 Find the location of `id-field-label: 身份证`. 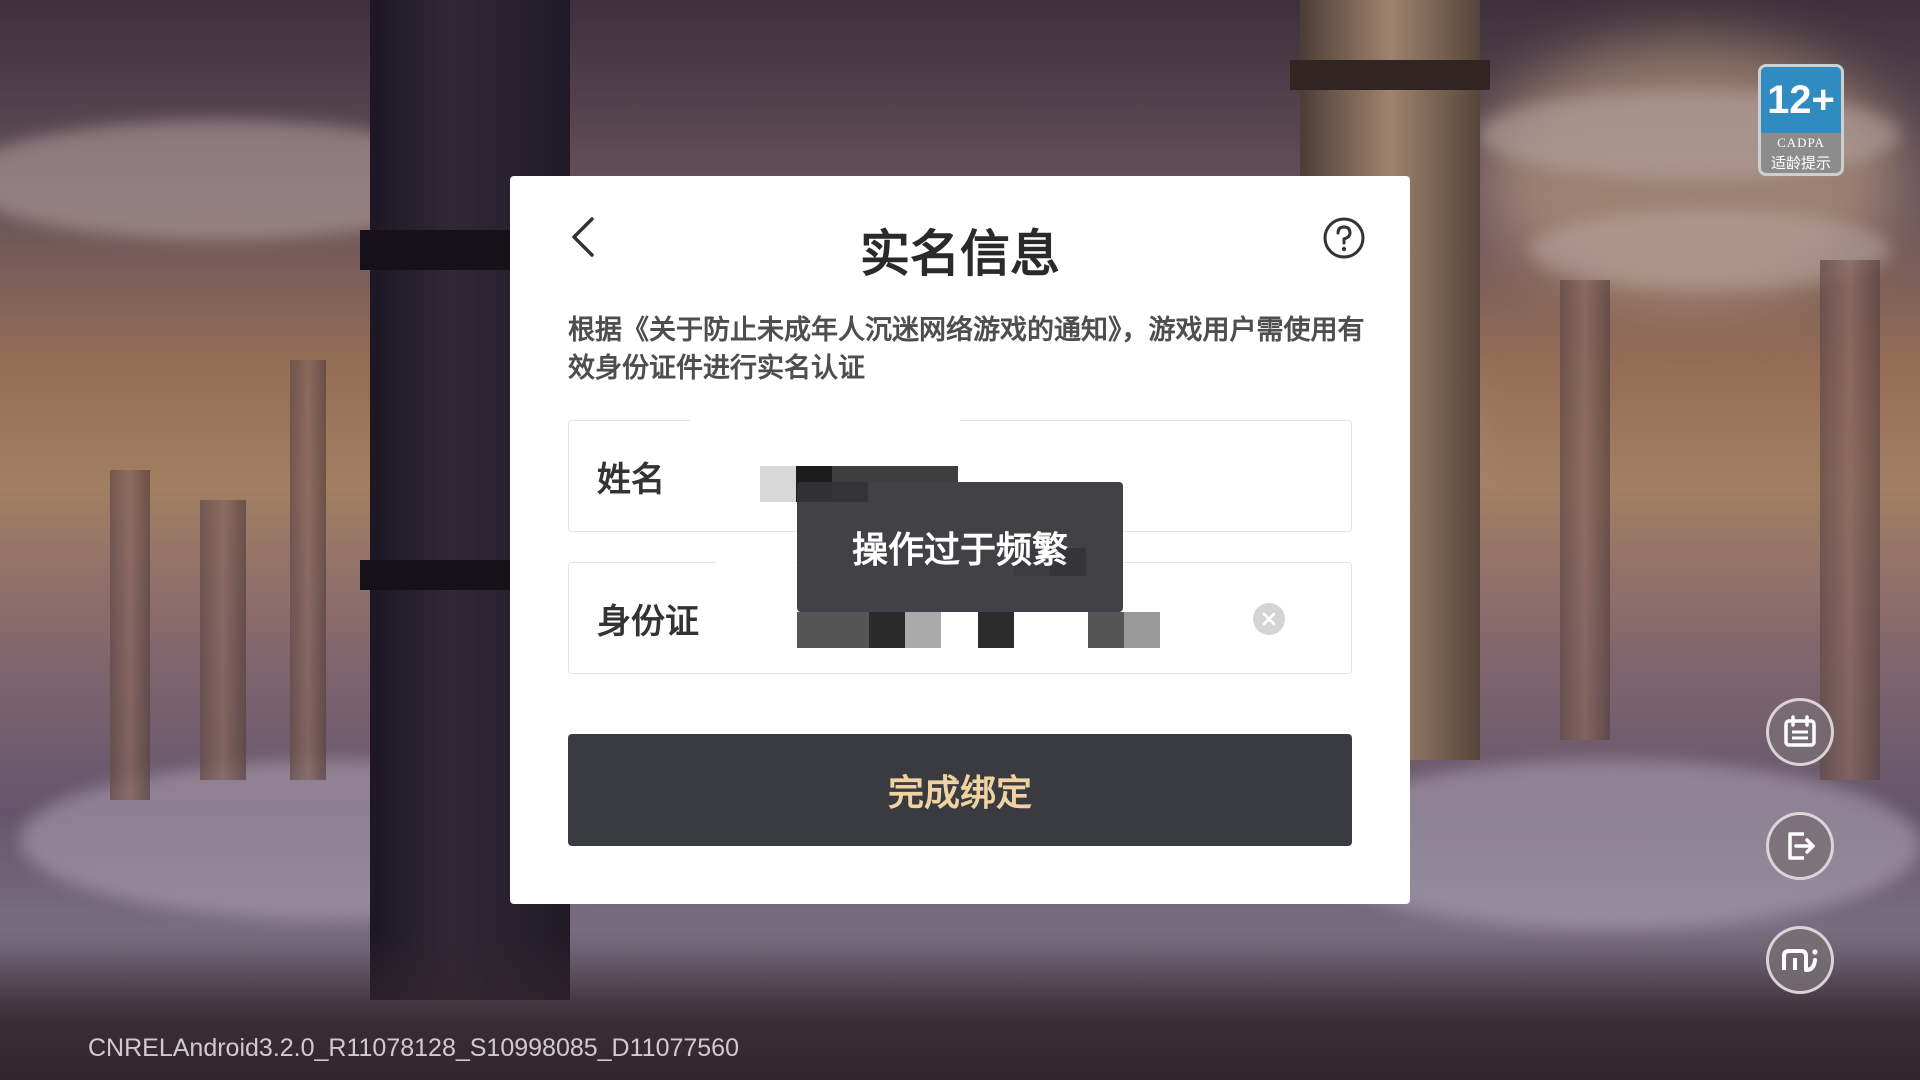

id-field-label: 身份证 is located at coordinates (648, 621).